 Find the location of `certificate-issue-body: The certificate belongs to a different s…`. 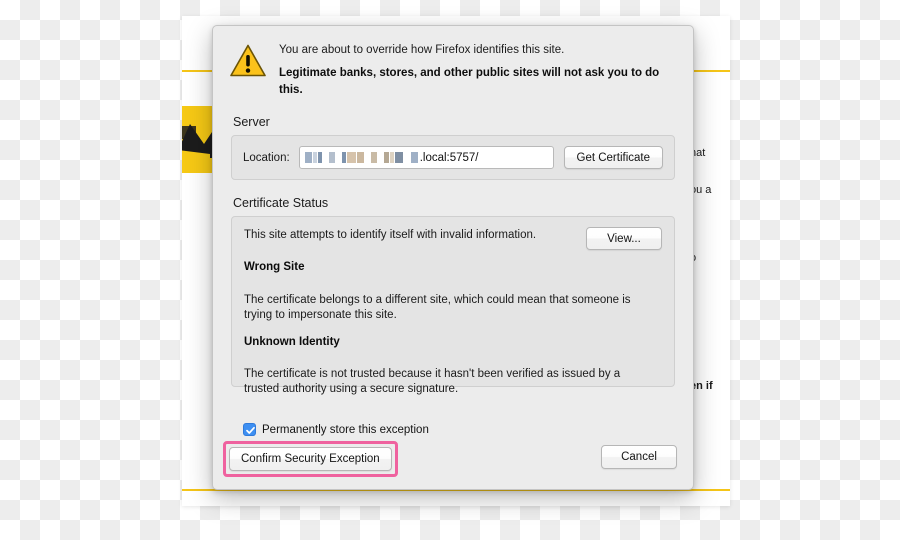

certificate-issue-body: The certificate belongs to a different s… is located at coordinates (437, 307).